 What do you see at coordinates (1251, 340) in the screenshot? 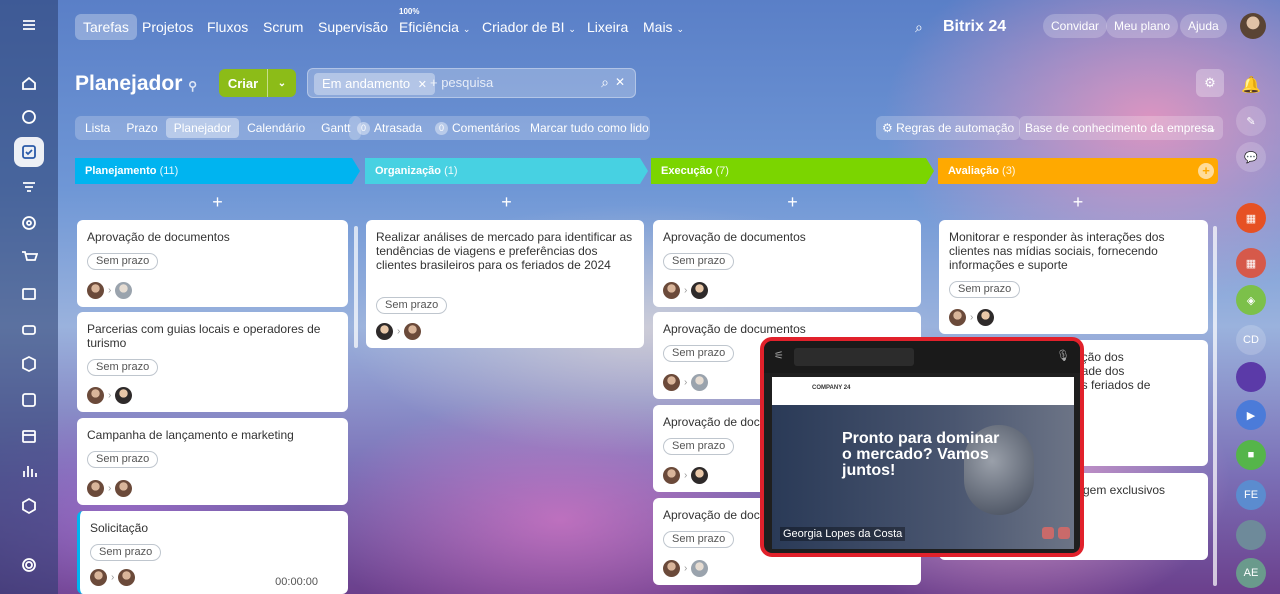
I see `user-initials: CD` at bounding box center [1251, 340].